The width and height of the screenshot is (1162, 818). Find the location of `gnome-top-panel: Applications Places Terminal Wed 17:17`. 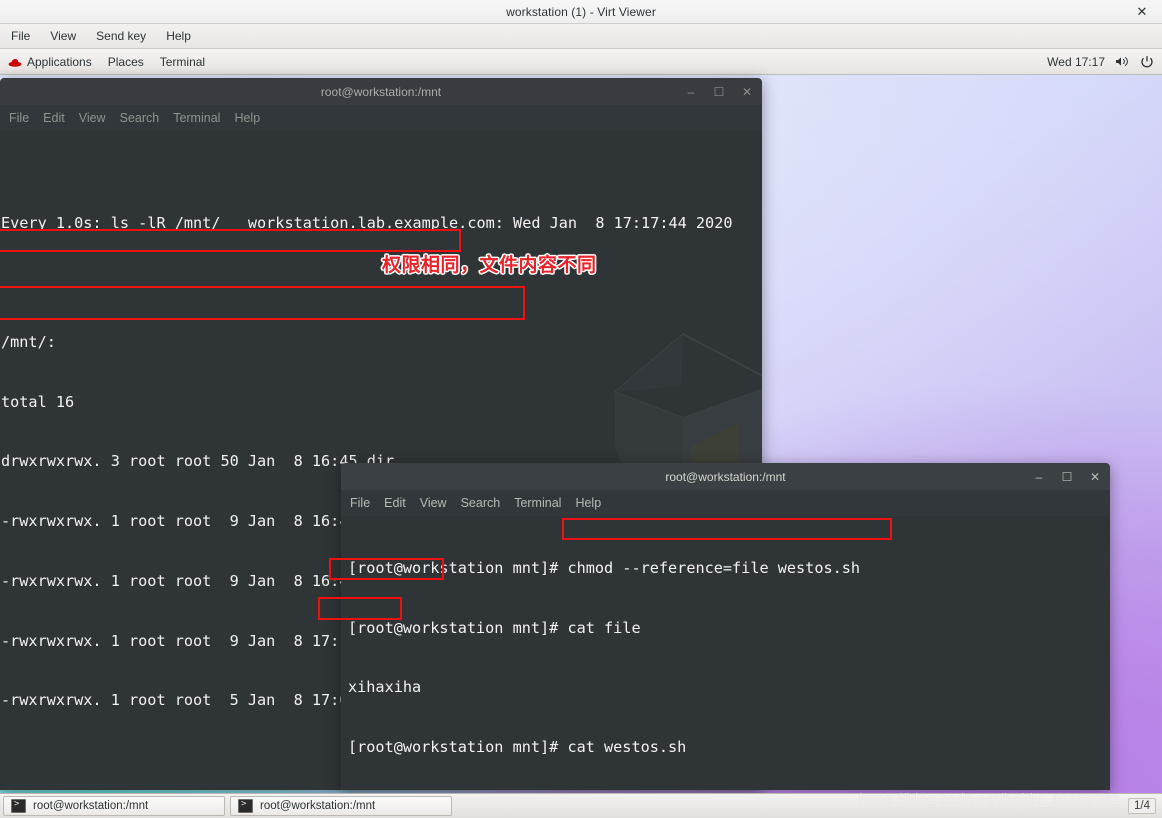

gnome-top-panel: Applications Places Terminal Wed 17:17 is located at coordinates (581, 62).